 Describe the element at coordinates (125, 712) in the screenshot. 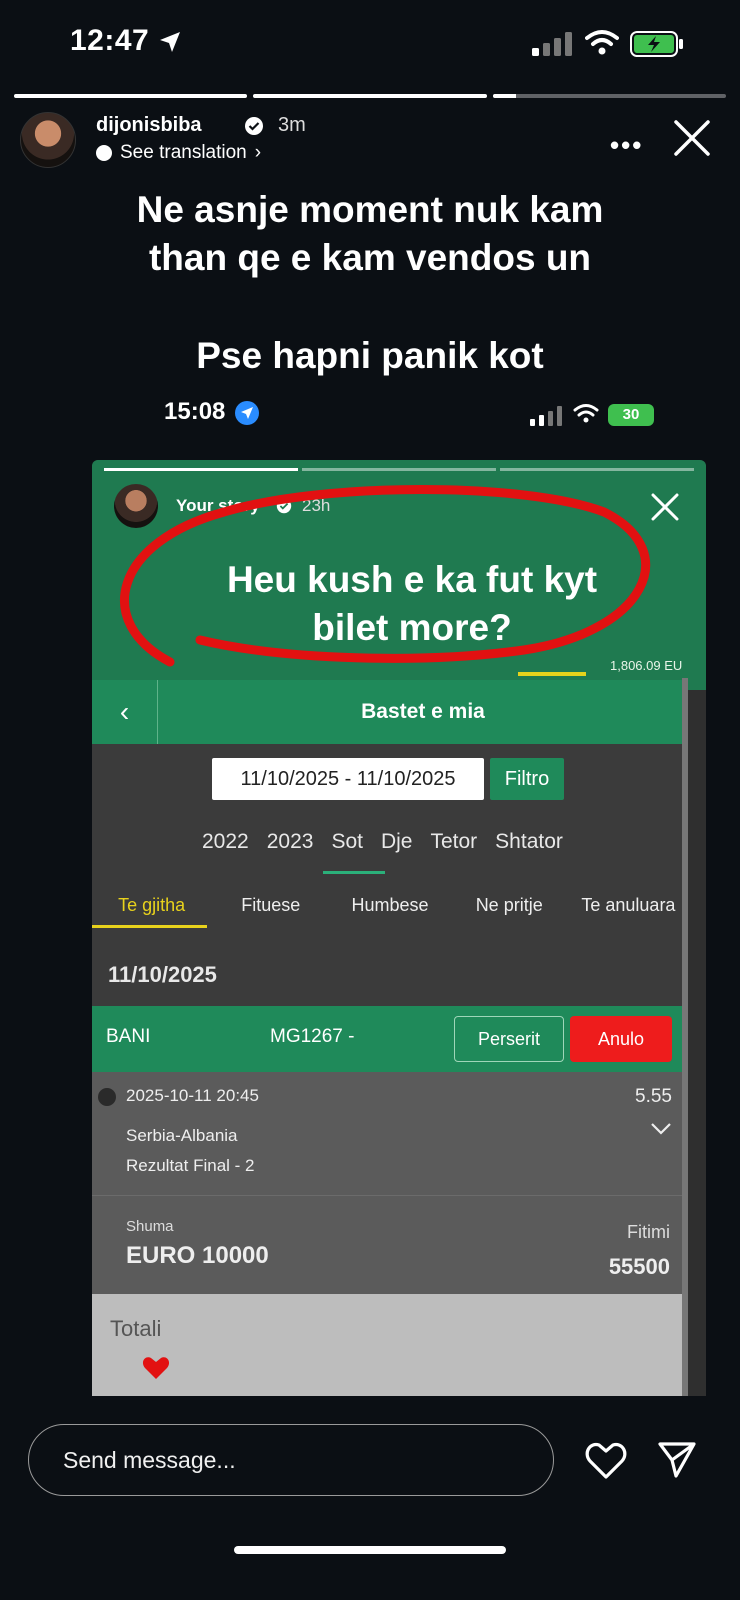

I see `back-chevron-icon: ‹` at that location.